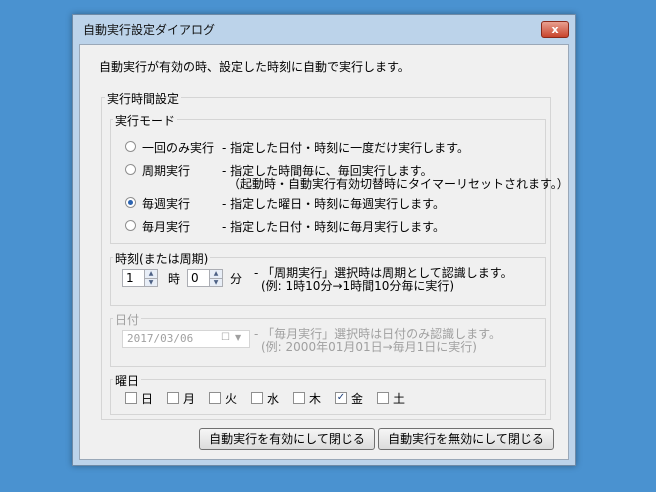 This screenshot has height=492, width=656. I want to click on time-group-title: 時刻(または周期), so click(162, 258).